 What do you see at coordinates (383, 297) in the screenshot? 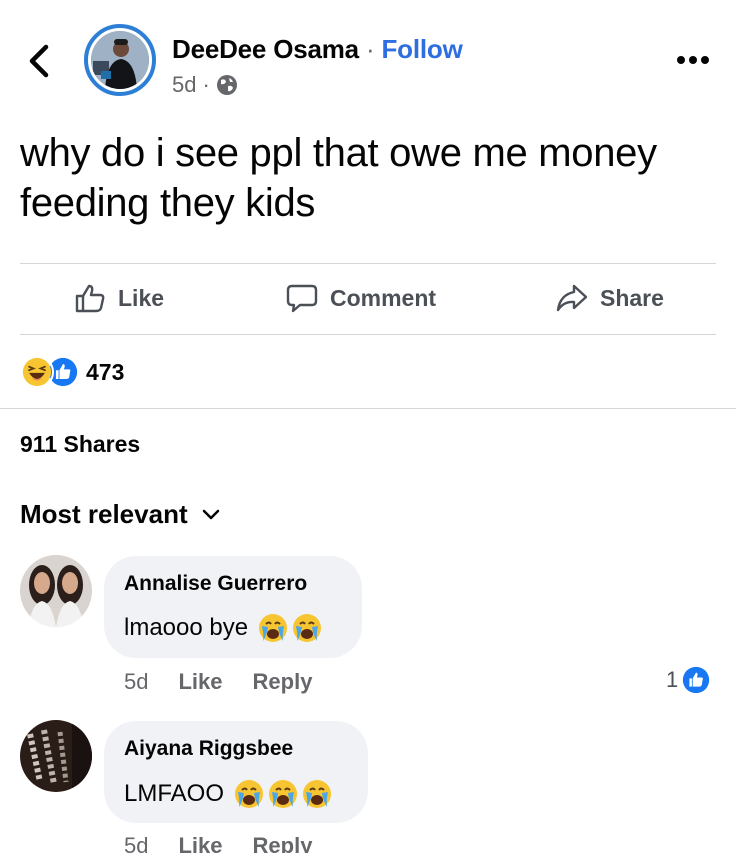
I see `comment-label: Comment` at bounding box center [383, 297].